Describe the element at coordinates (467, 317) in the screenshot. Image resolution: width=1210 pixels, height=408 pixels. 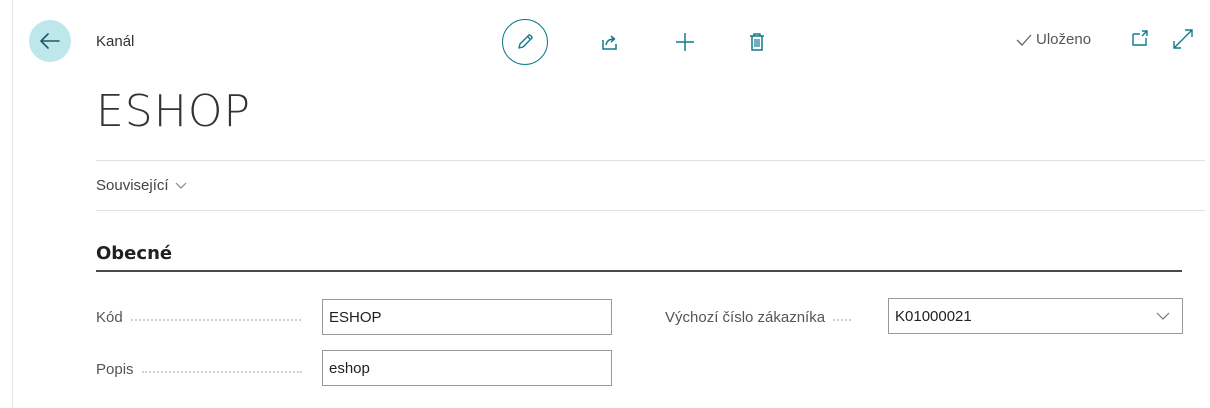
I see `code-field: ESHOP` at that location.